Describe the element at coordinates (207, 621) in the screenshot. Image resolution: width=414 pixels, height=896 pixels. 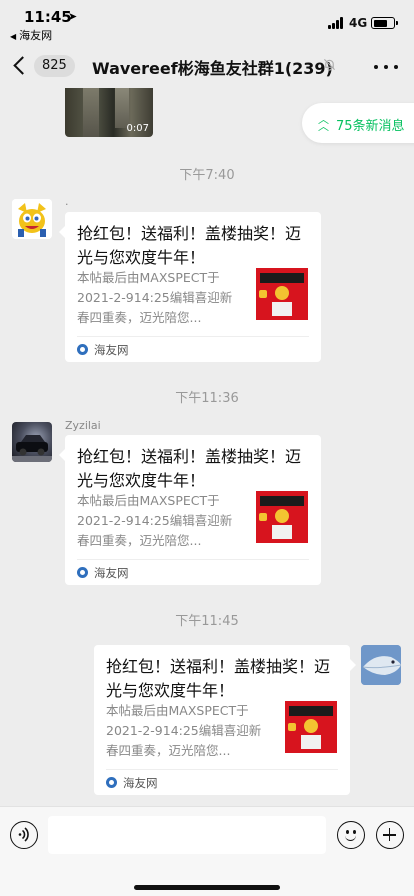
I see `message-timestamp: 下午11:45` at that location.